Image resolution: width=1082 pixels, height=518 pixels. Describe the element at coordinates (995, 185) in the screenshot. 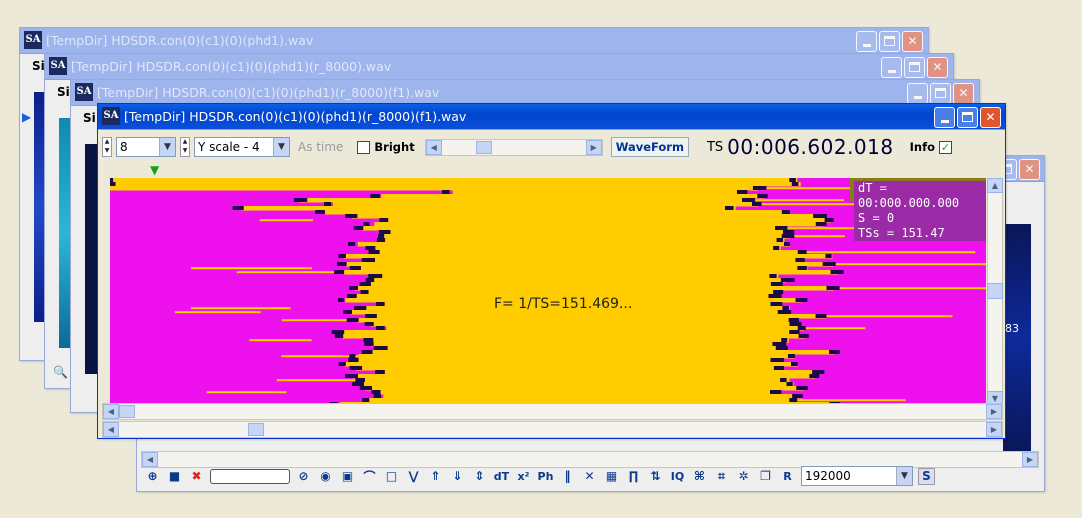

I see `scroll-up-button: ▲` at that location.